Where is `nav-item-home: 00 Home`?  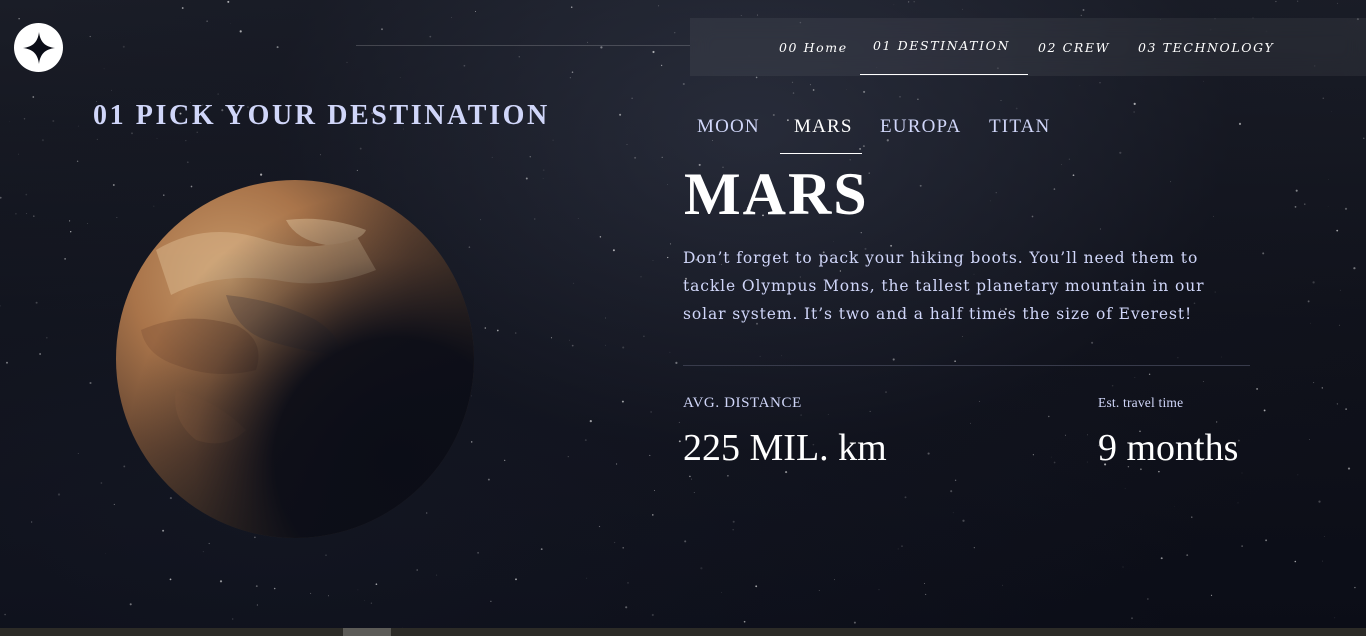 nav-item-home: 00 Home is located at coordinates (813, 47).